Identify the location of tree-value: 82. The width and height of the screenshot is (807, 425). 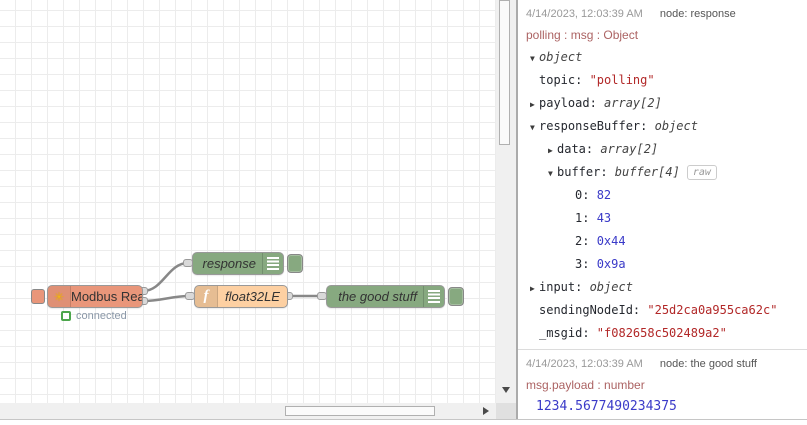
(604, 195).